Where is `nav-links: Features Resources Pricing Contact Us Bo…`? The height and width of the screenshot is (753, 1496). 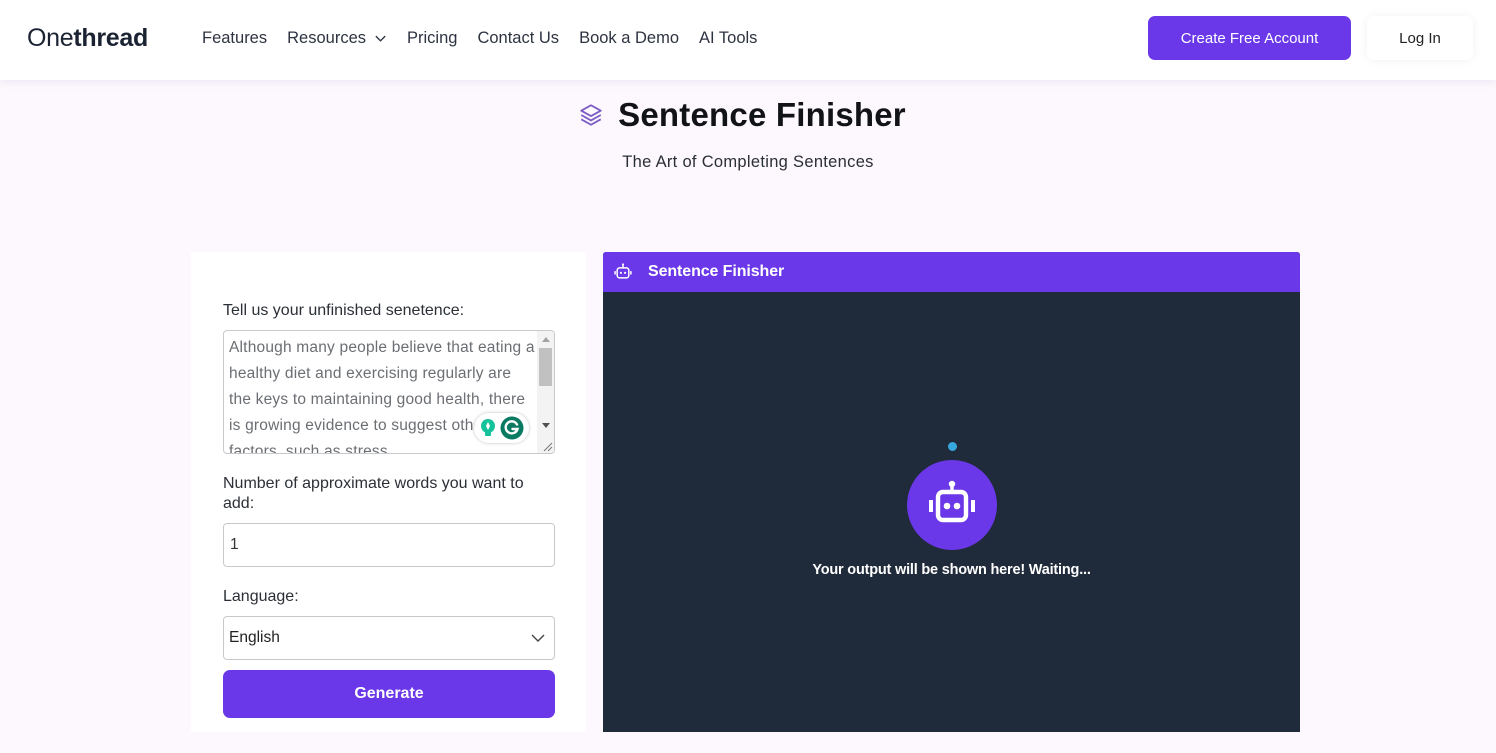
nav-links: Features Resources Pricing Contact Us Bo… is located at coordinates (489, 38).